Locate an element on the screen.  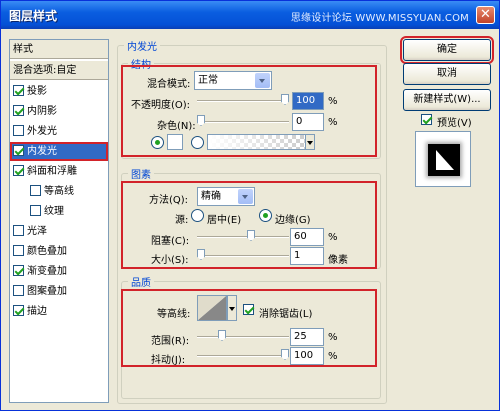
source-edge-radio is located at coordinates (265, 215).